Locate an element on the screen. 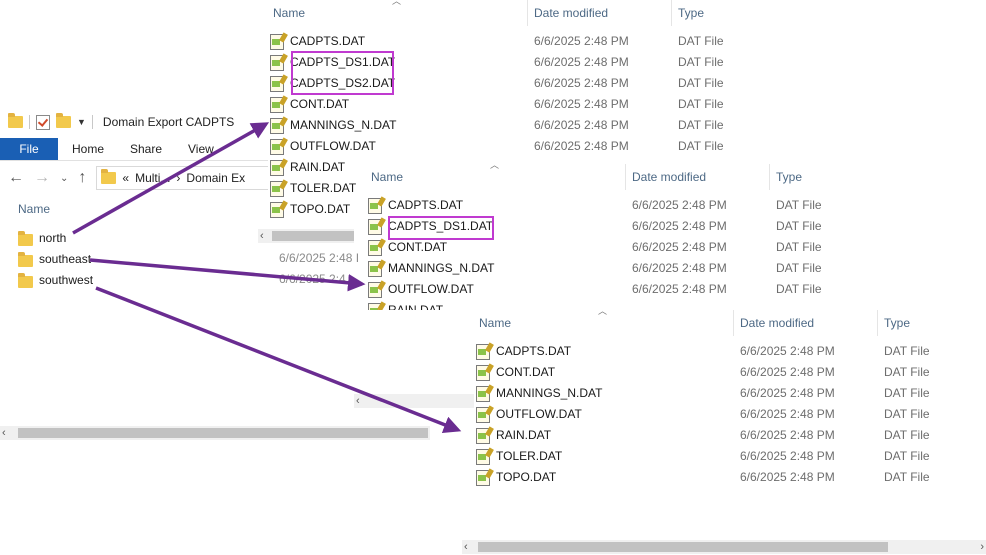  tab-file: File is located at coordinates (29, 149).